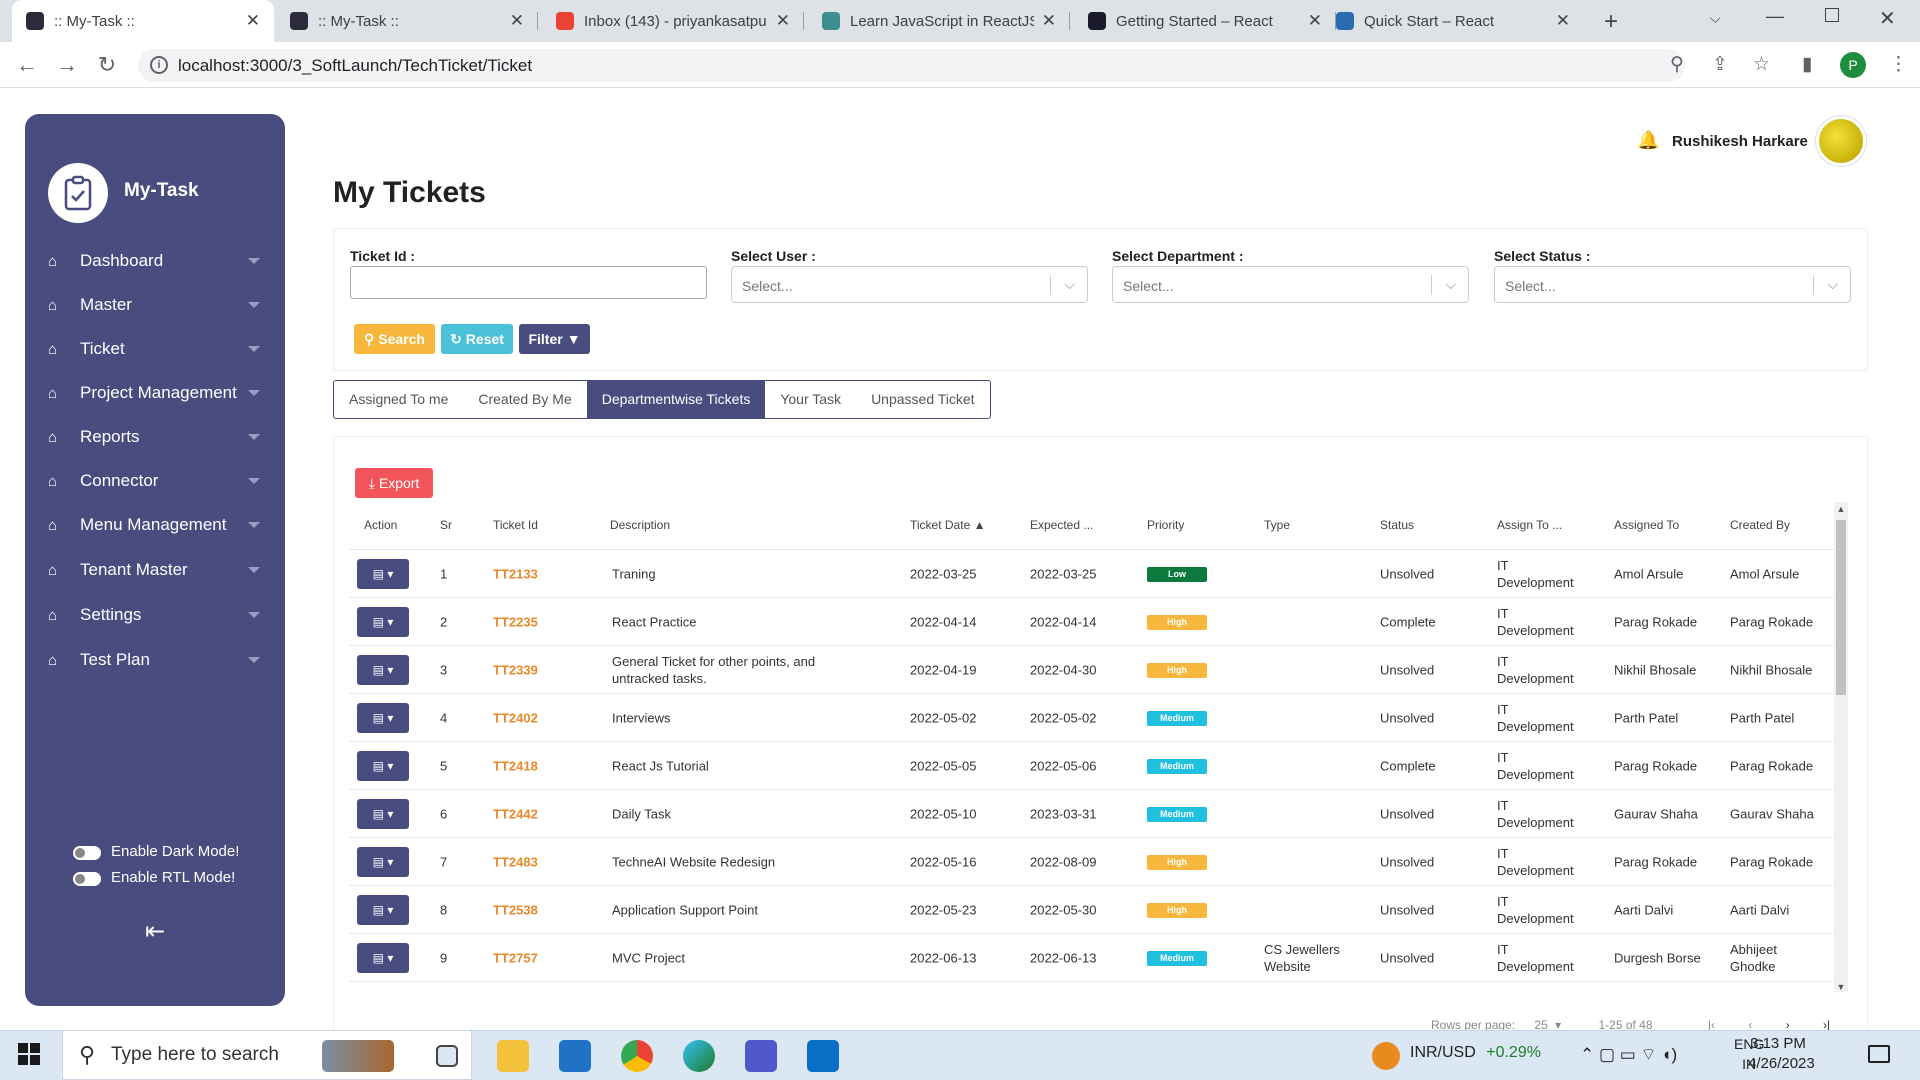  Describe the element at coordinates (154, 660) in the screenshot. I see `sidebar-item-test-plan: ⌂ Test Plan` at that location.